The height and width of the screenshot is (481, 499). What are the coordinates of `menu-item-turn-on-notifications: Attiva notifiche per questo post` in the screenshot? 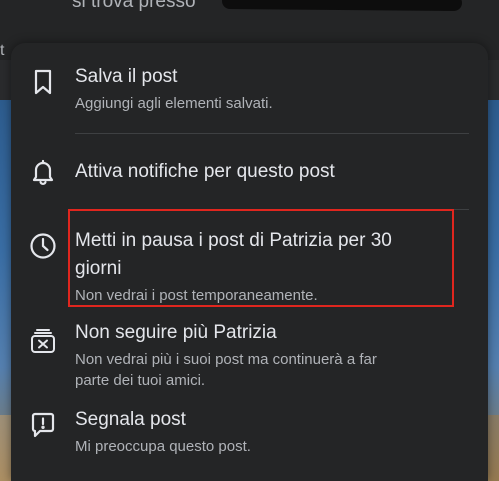 It's located at (249, 173).